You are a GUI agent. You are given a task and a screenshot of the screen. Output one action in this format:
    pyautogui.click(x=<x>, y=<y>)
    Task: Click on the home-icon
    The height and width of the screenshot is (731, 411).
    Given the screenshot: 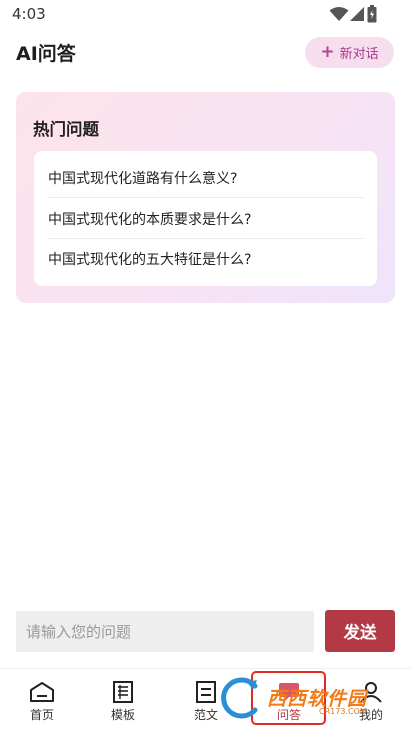 What is the action you would take?
    pyautogui.click(x=42, y=692)
    